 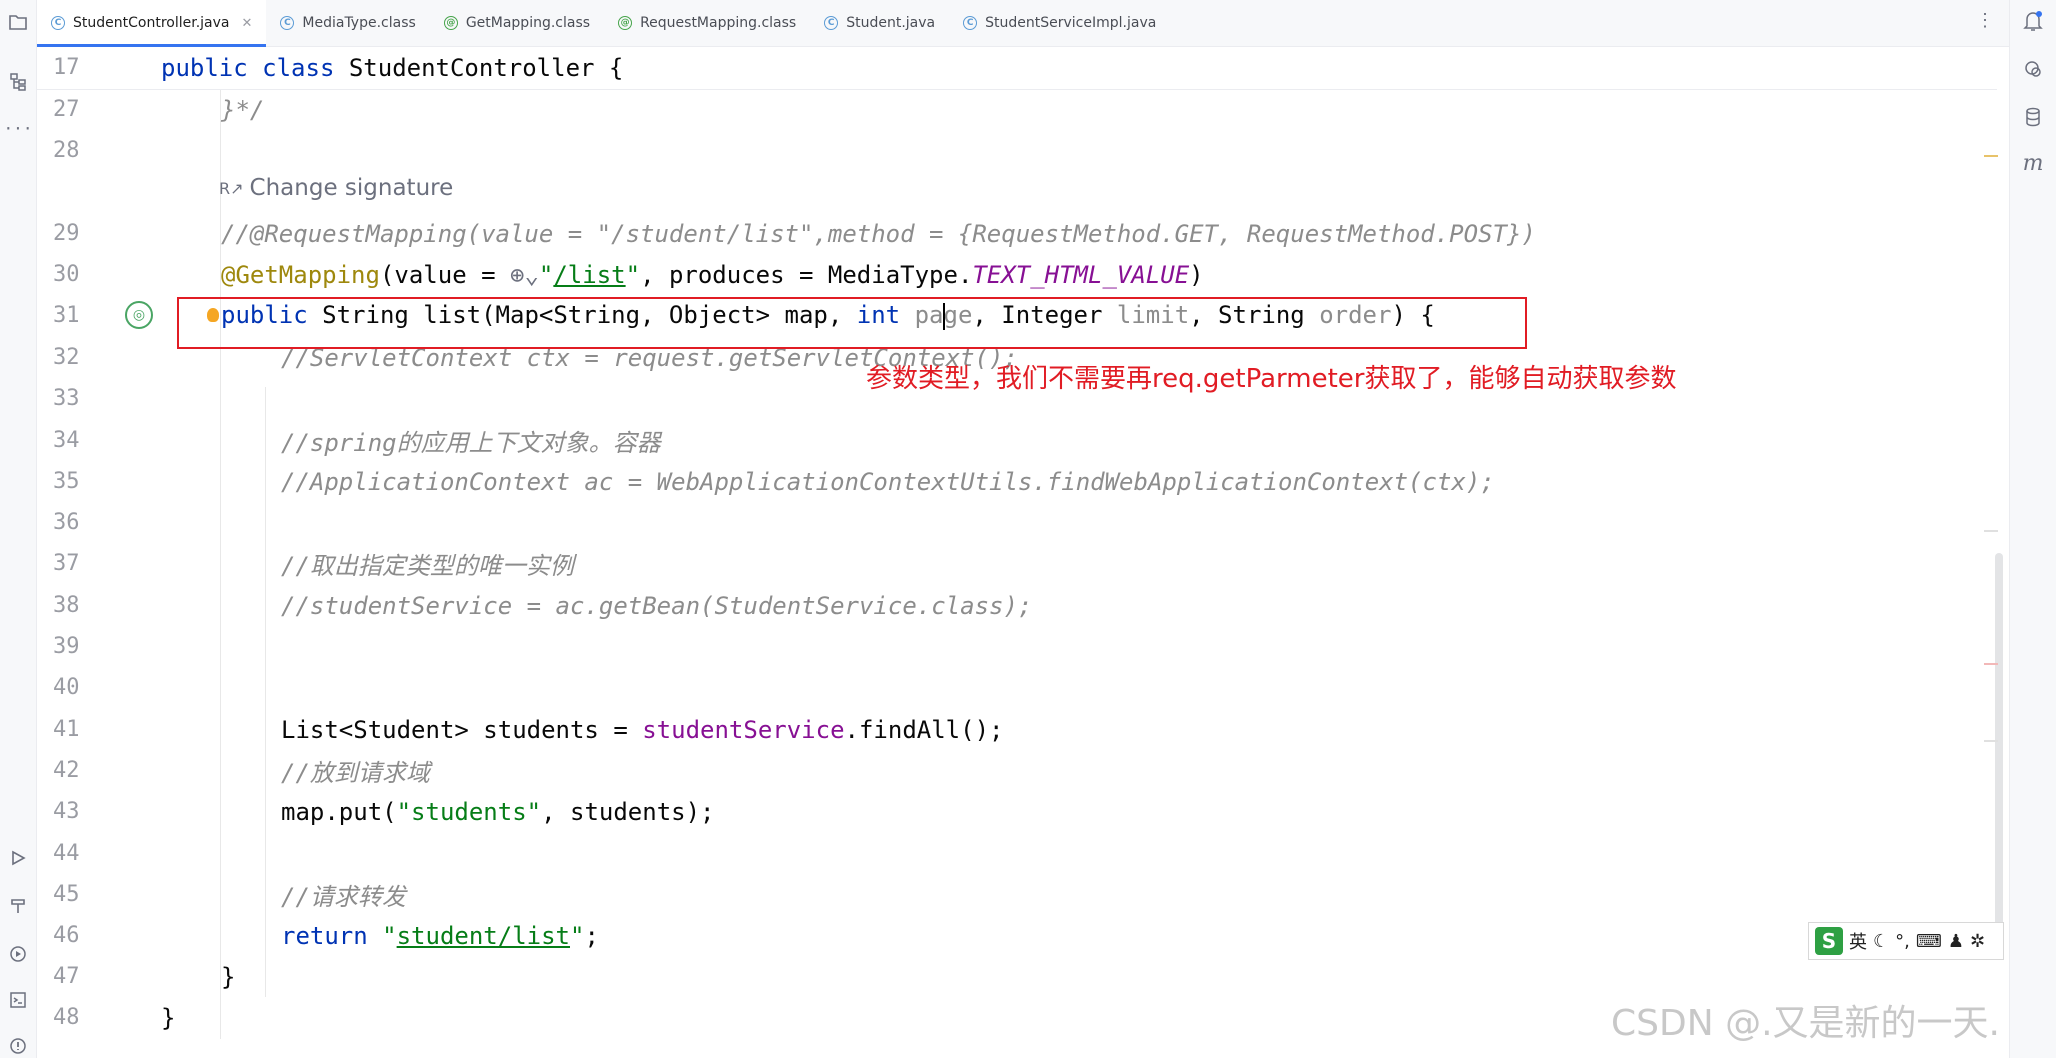 What do you see at coordinates (139, 315) in the screenshot?
I see `web-endpoint-gutter-icon: ◎` at bounding box center [139, 315].